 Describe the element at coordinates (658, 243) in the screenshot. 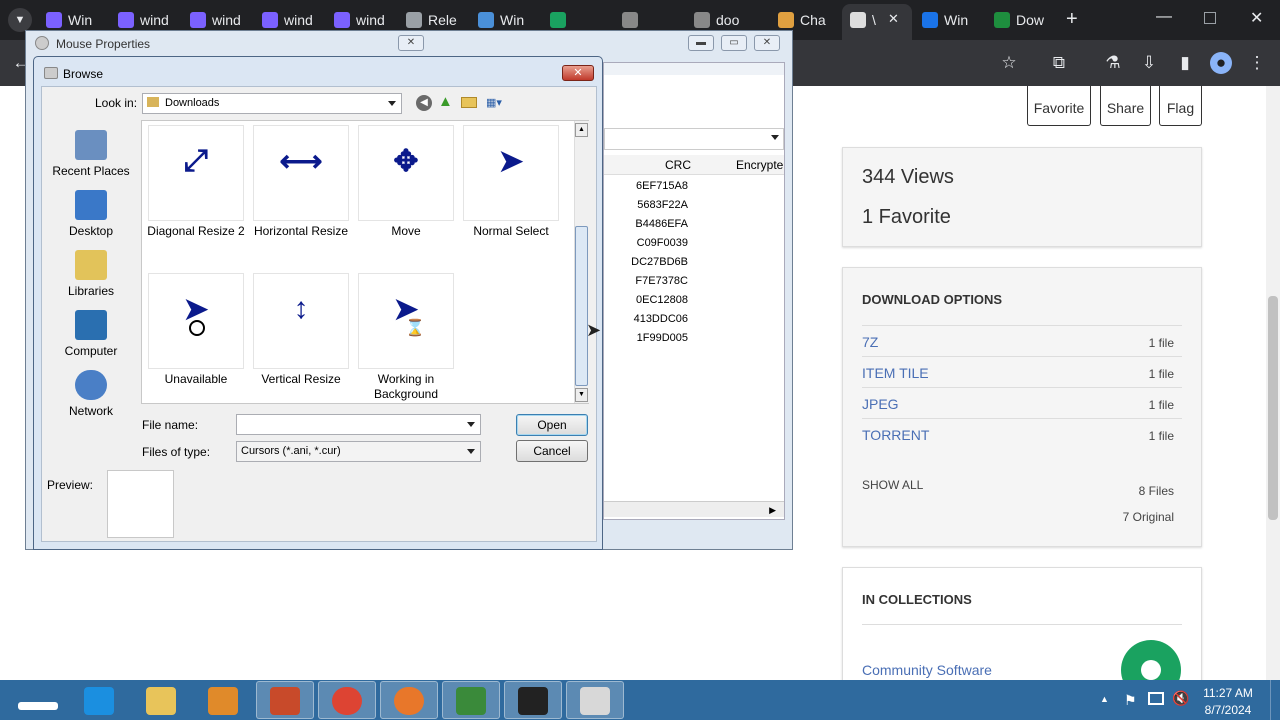

I see `crc-value: C09F0039` at that location.